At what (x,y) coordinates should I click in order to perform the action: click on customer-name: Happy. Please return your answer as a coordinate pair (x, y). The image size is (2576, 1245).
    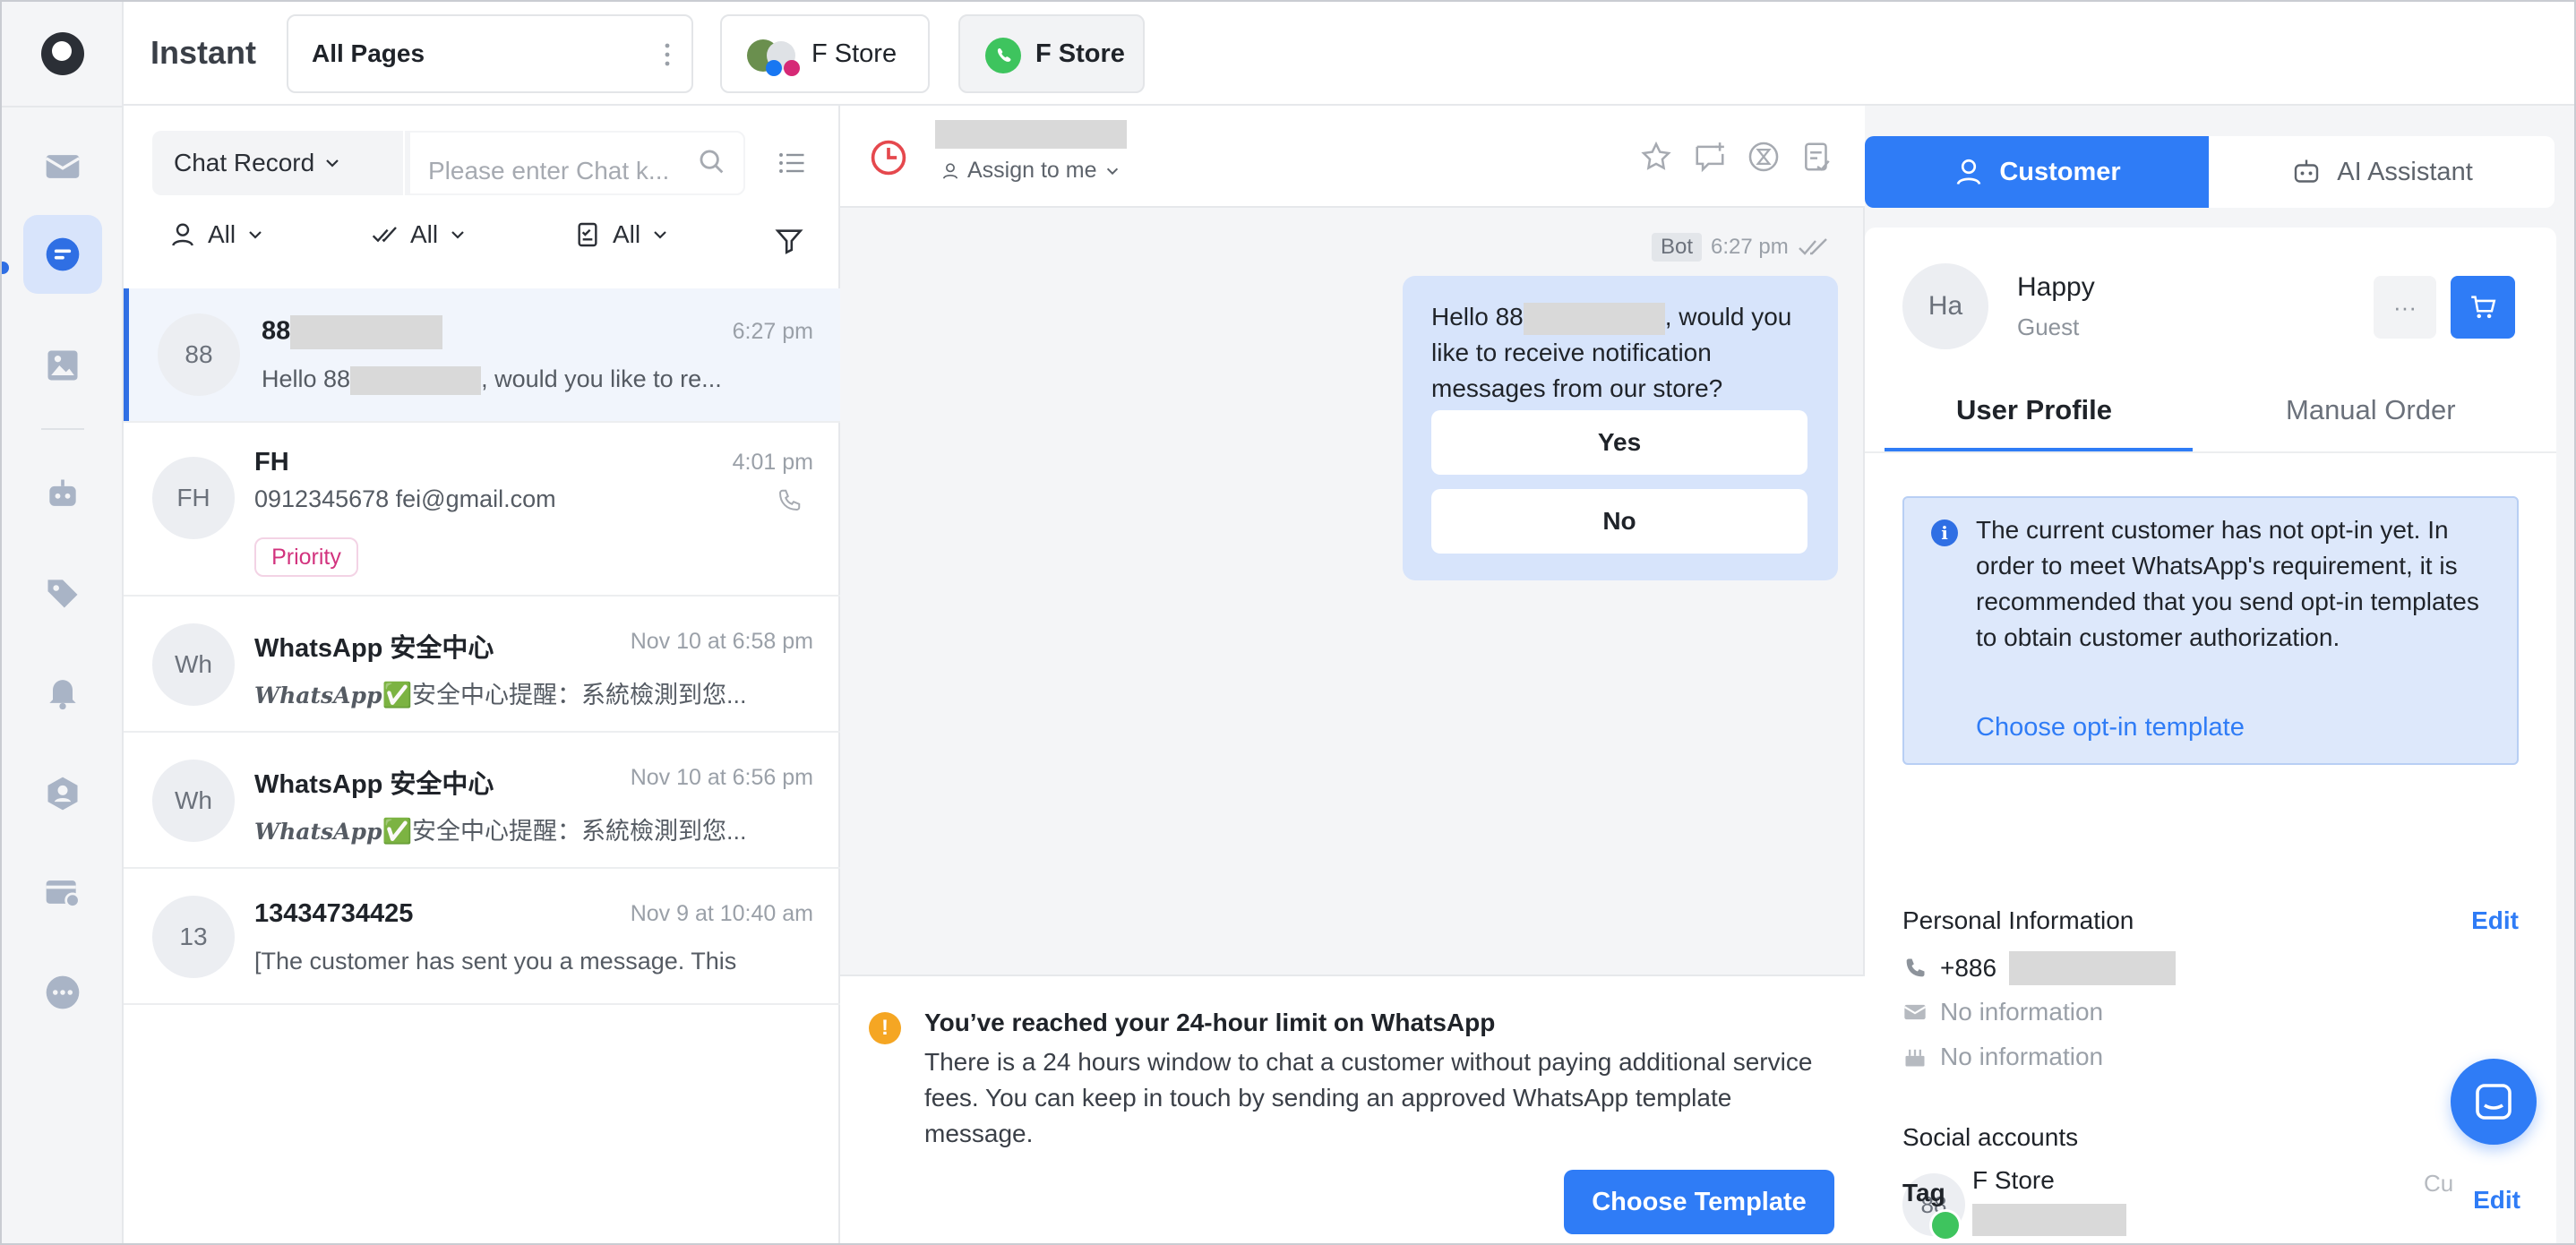
    Looking at the image, I should click on (2056, 287).